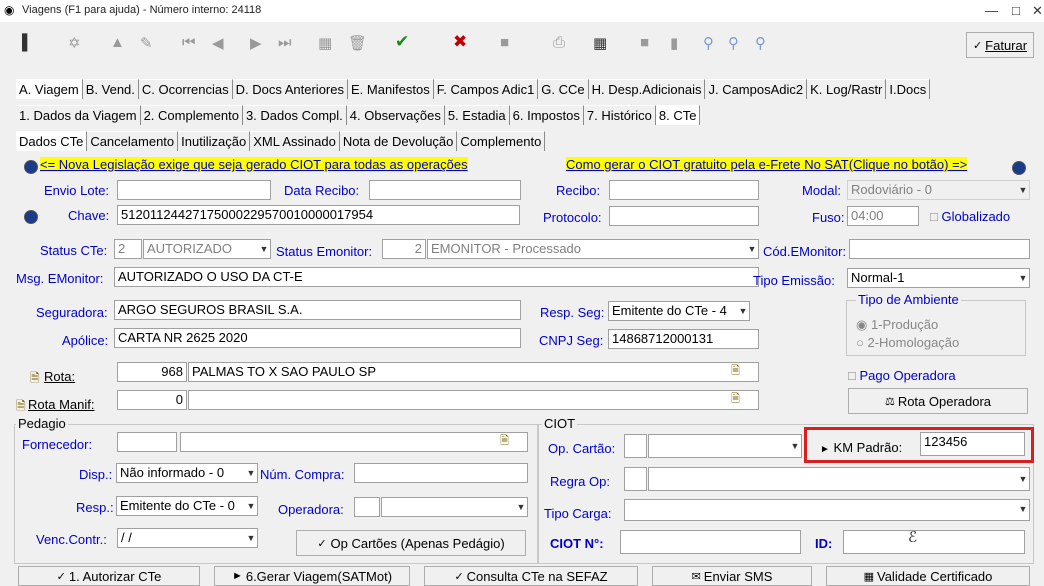 The image size is (1044, 586). I want to click on prev-icon: ◀, so click(218, 43).